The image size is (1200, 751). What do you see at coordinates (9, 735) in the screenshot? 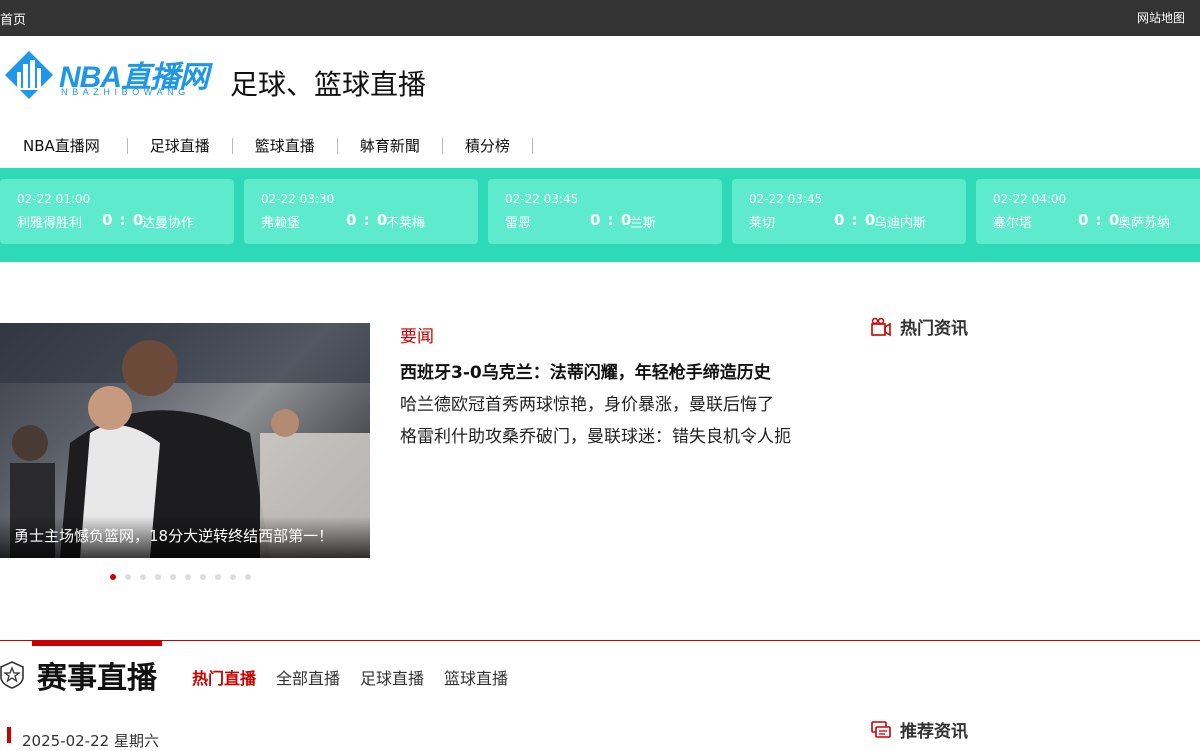
I see `date-marker` at bounding box center [9, 735].